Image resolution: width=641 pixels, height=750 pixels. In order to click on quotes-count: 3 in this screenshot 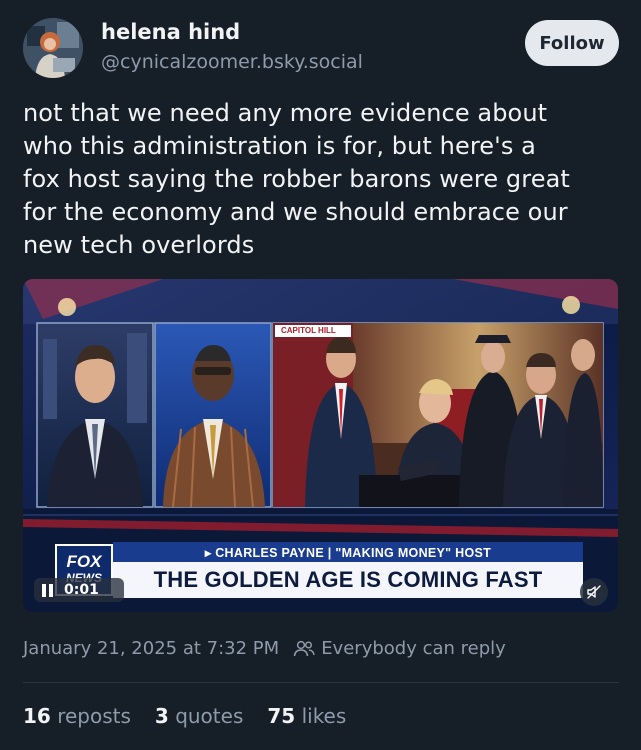, I will do `click(161, 716)`.